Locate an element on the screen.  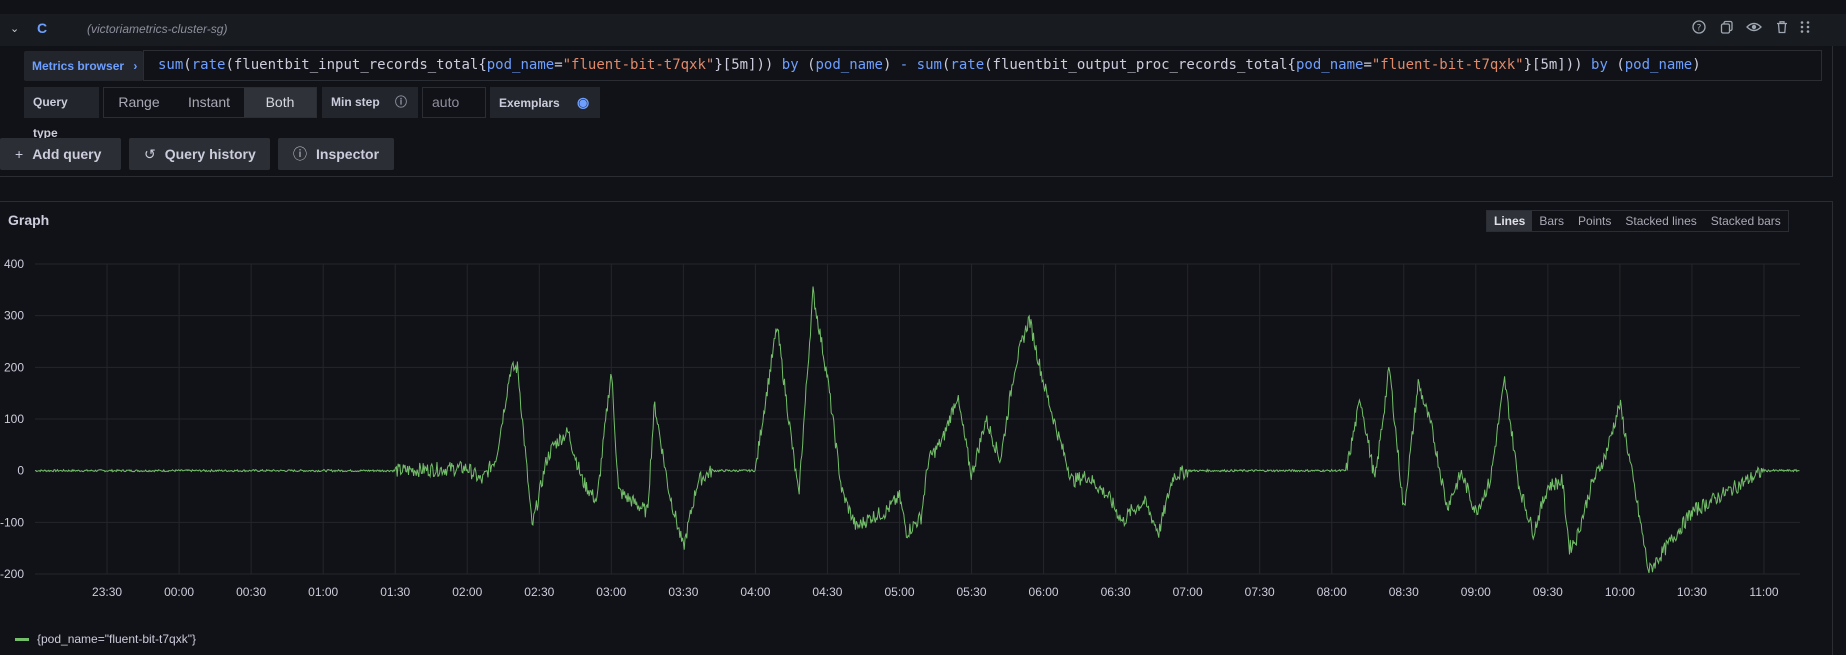
x-tick-label: 09:30 is located at coordinates (1548, 592).